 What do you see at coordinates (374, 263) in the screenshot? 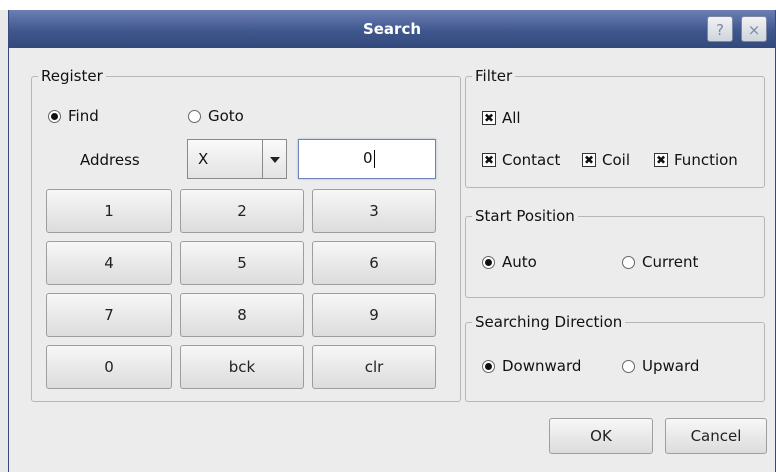
I see `key-6-button: 6` at bounding box center [374, 263].